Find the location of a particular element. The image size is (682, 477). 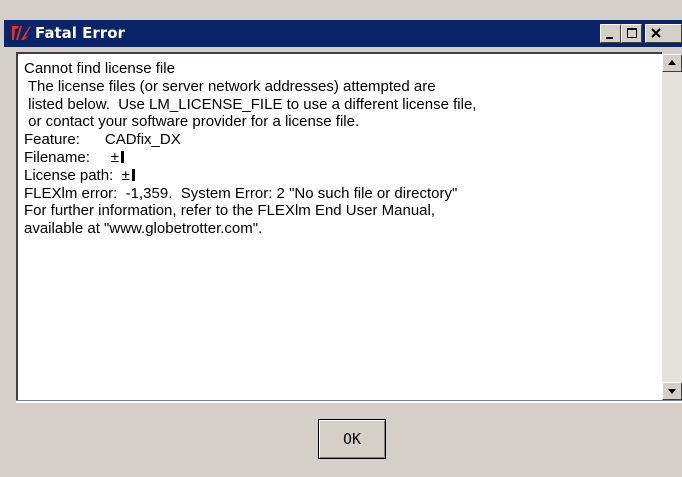

button-bar: OK is located at coordinates (349, 440).